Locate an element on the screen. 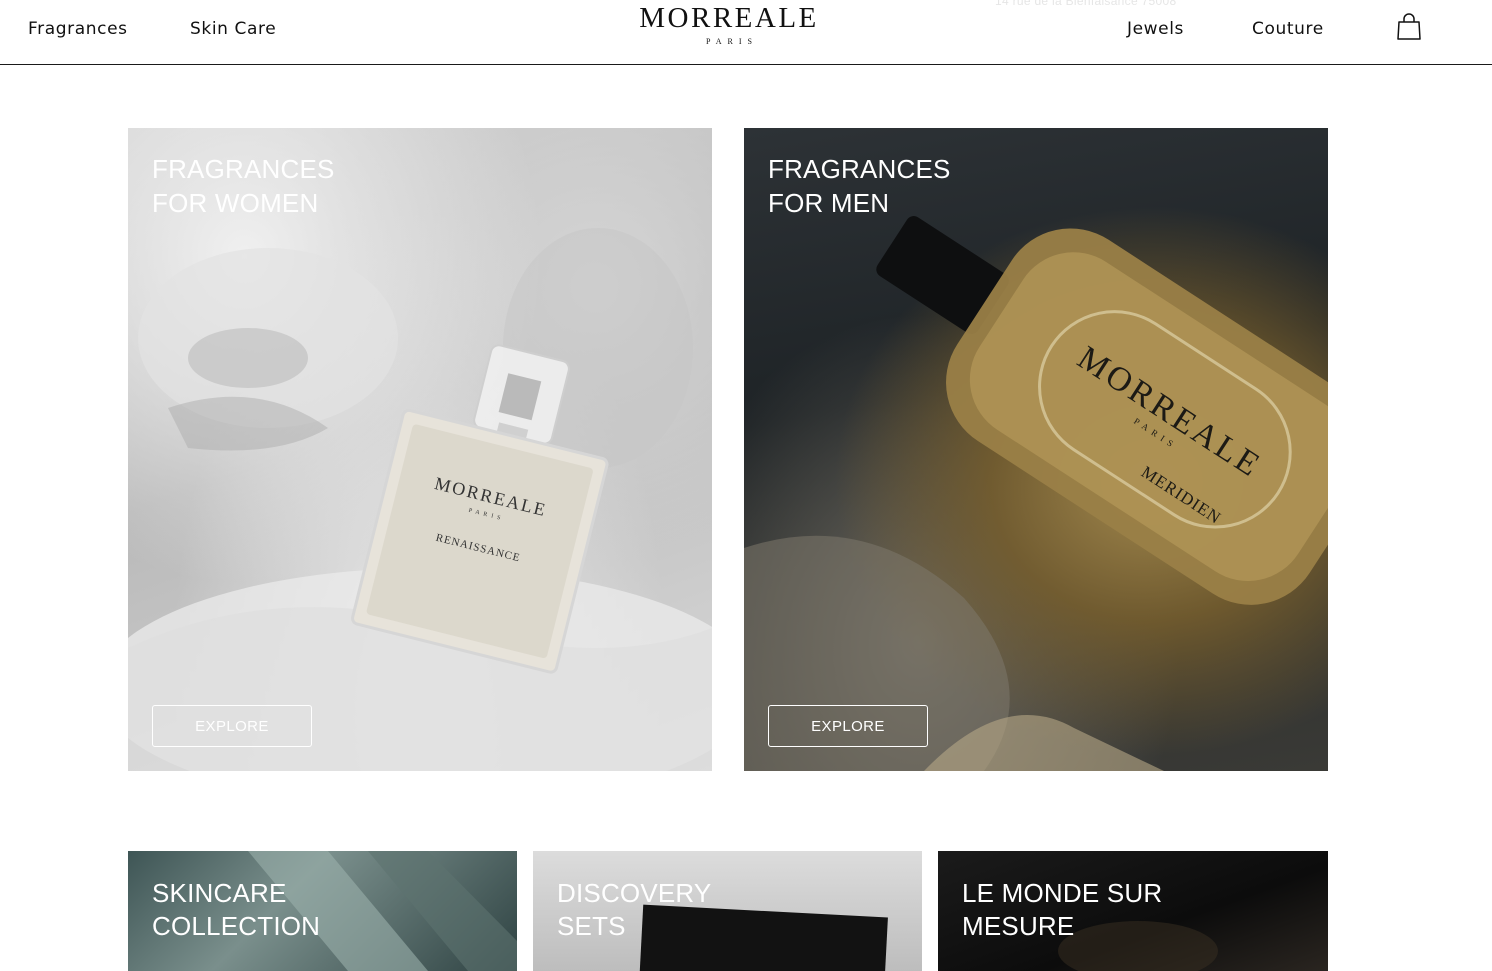  nav-fragrances: Fragrances is located at coordinates (78, 29).